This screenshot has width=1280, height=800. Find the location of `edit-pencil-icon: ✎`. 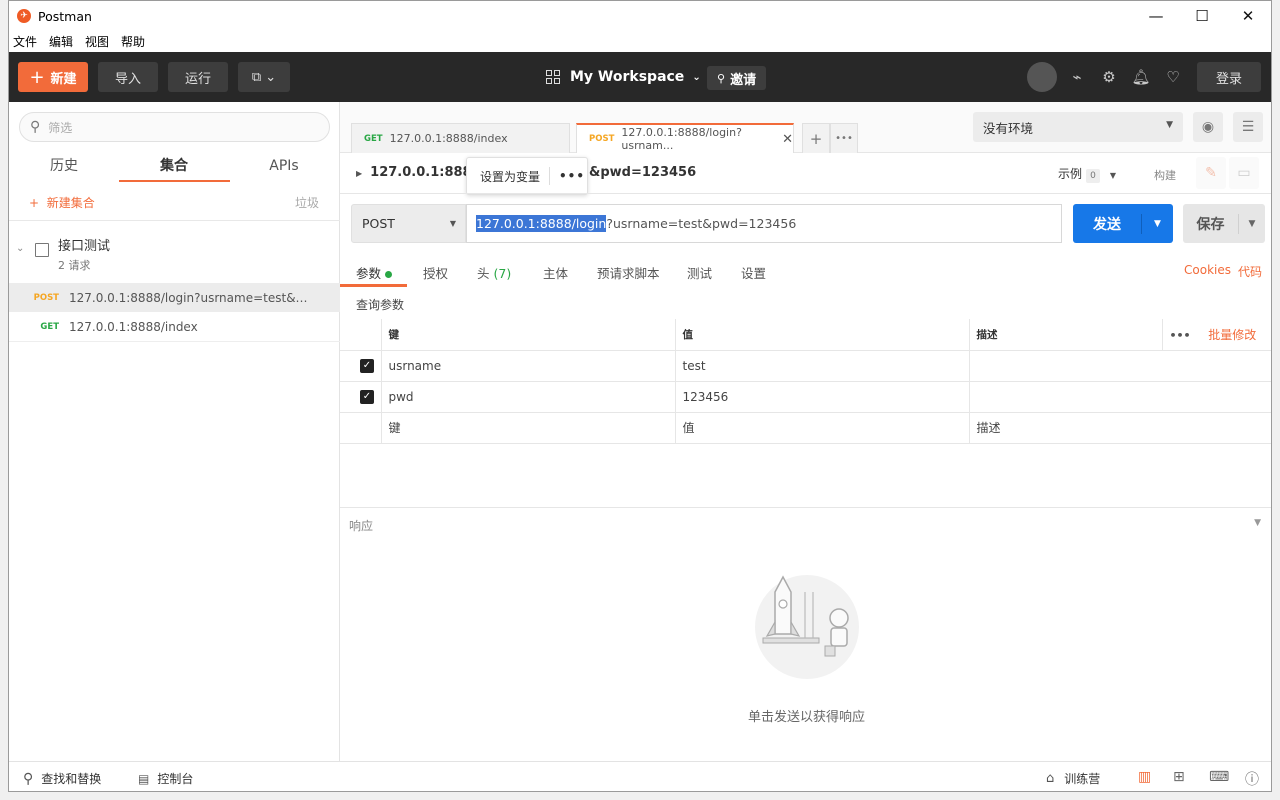

edit-pencil-icon: ✎ is located at coordinates (1211, 173).